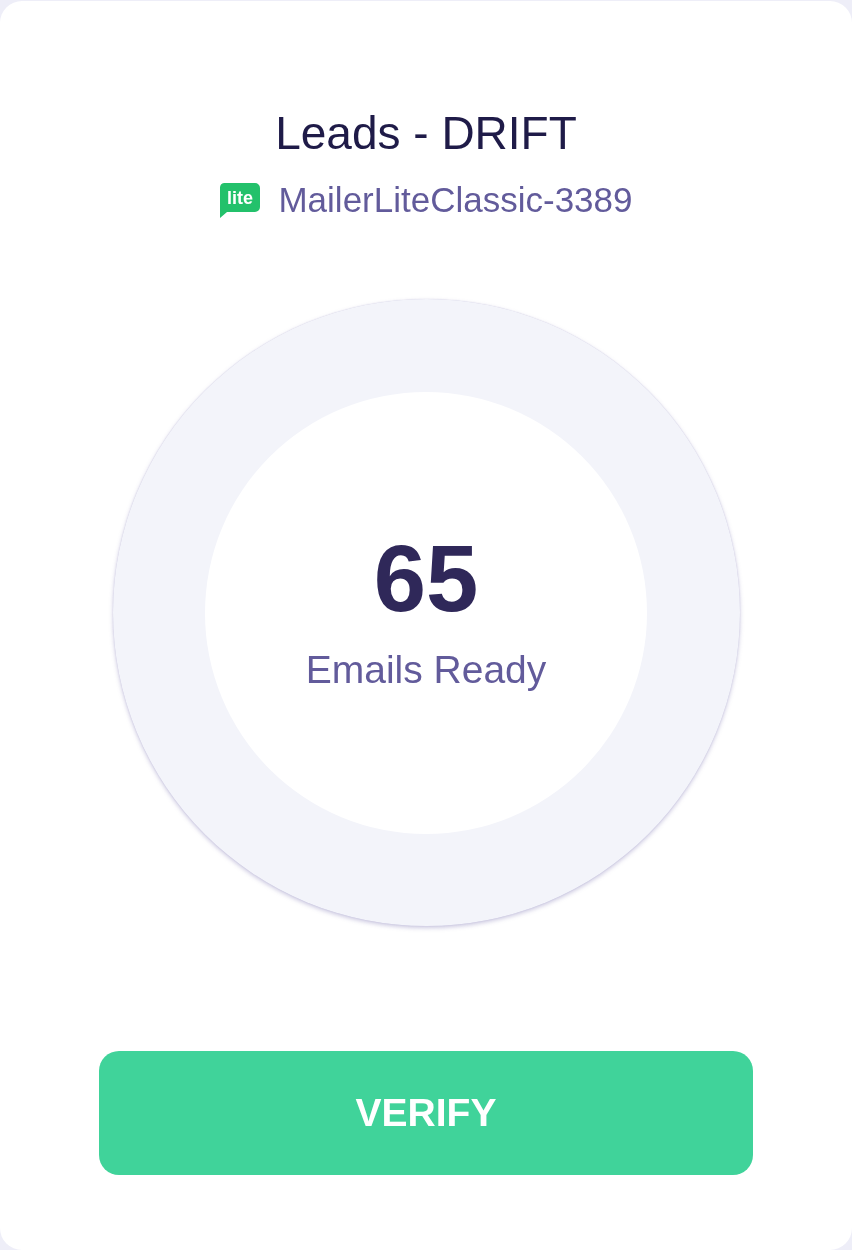 Image resolution: width=852 pixels, height=1250 pixels. Describe the element at coordinates (426, 133) in the screenshot. I see `list-title: Leads - DRIFT` at that location.